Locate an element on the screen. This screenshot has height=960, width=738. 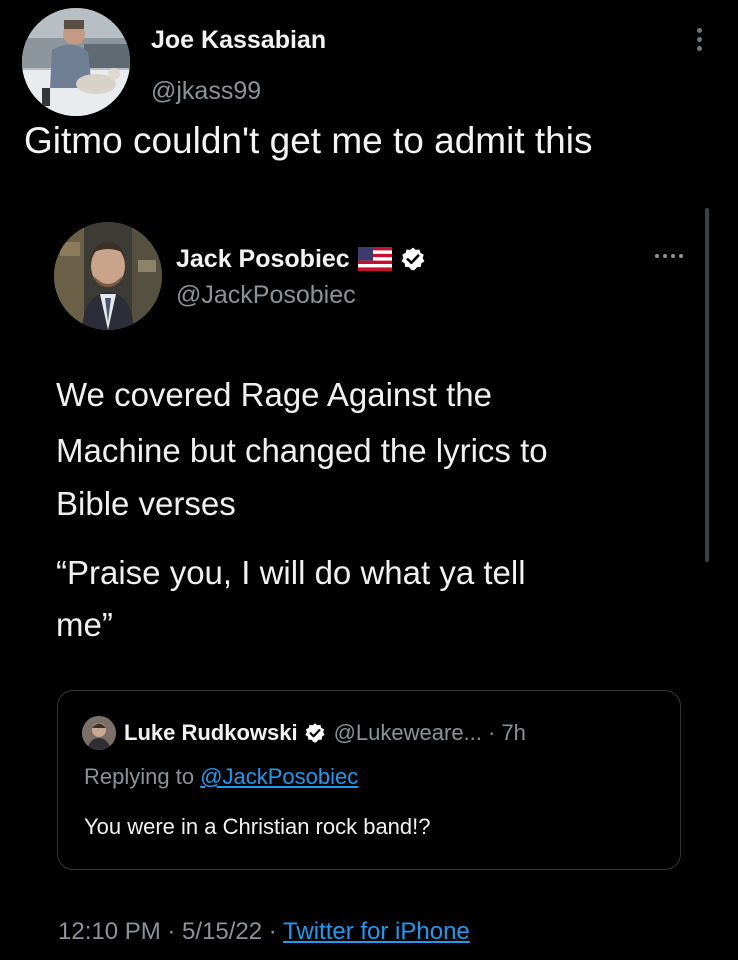
tweet-meta: 12:10 PM · 5/15/22 · Twitter for iPhone is located at coordinates (264, 932).